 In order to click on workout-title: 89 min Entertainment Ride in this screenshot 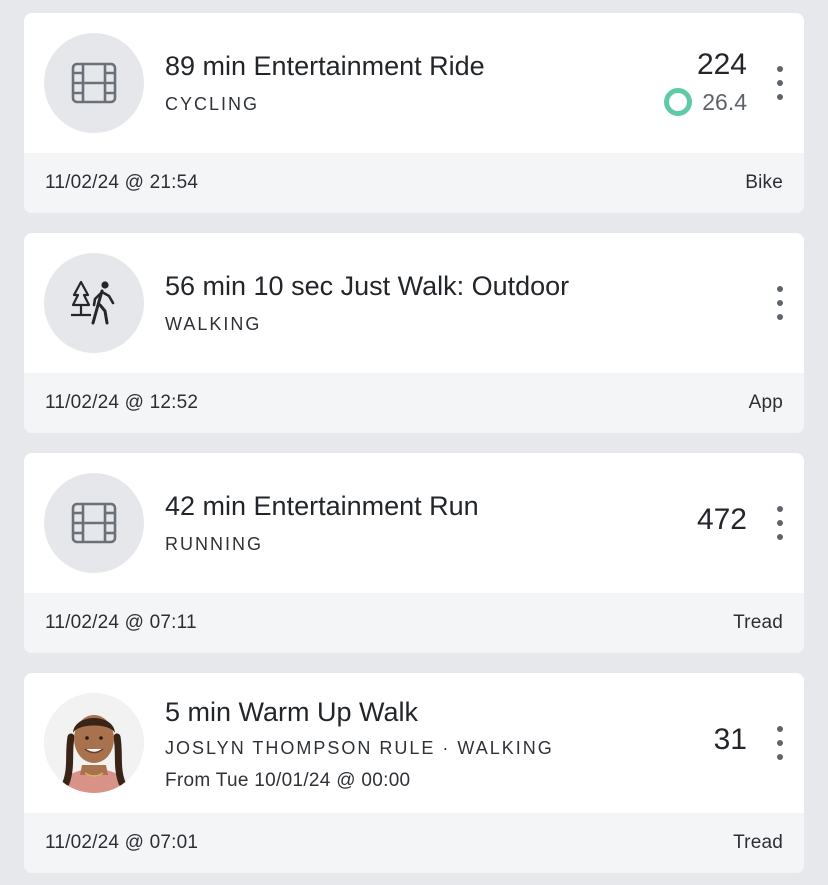, I will do `click(325, 66)`.